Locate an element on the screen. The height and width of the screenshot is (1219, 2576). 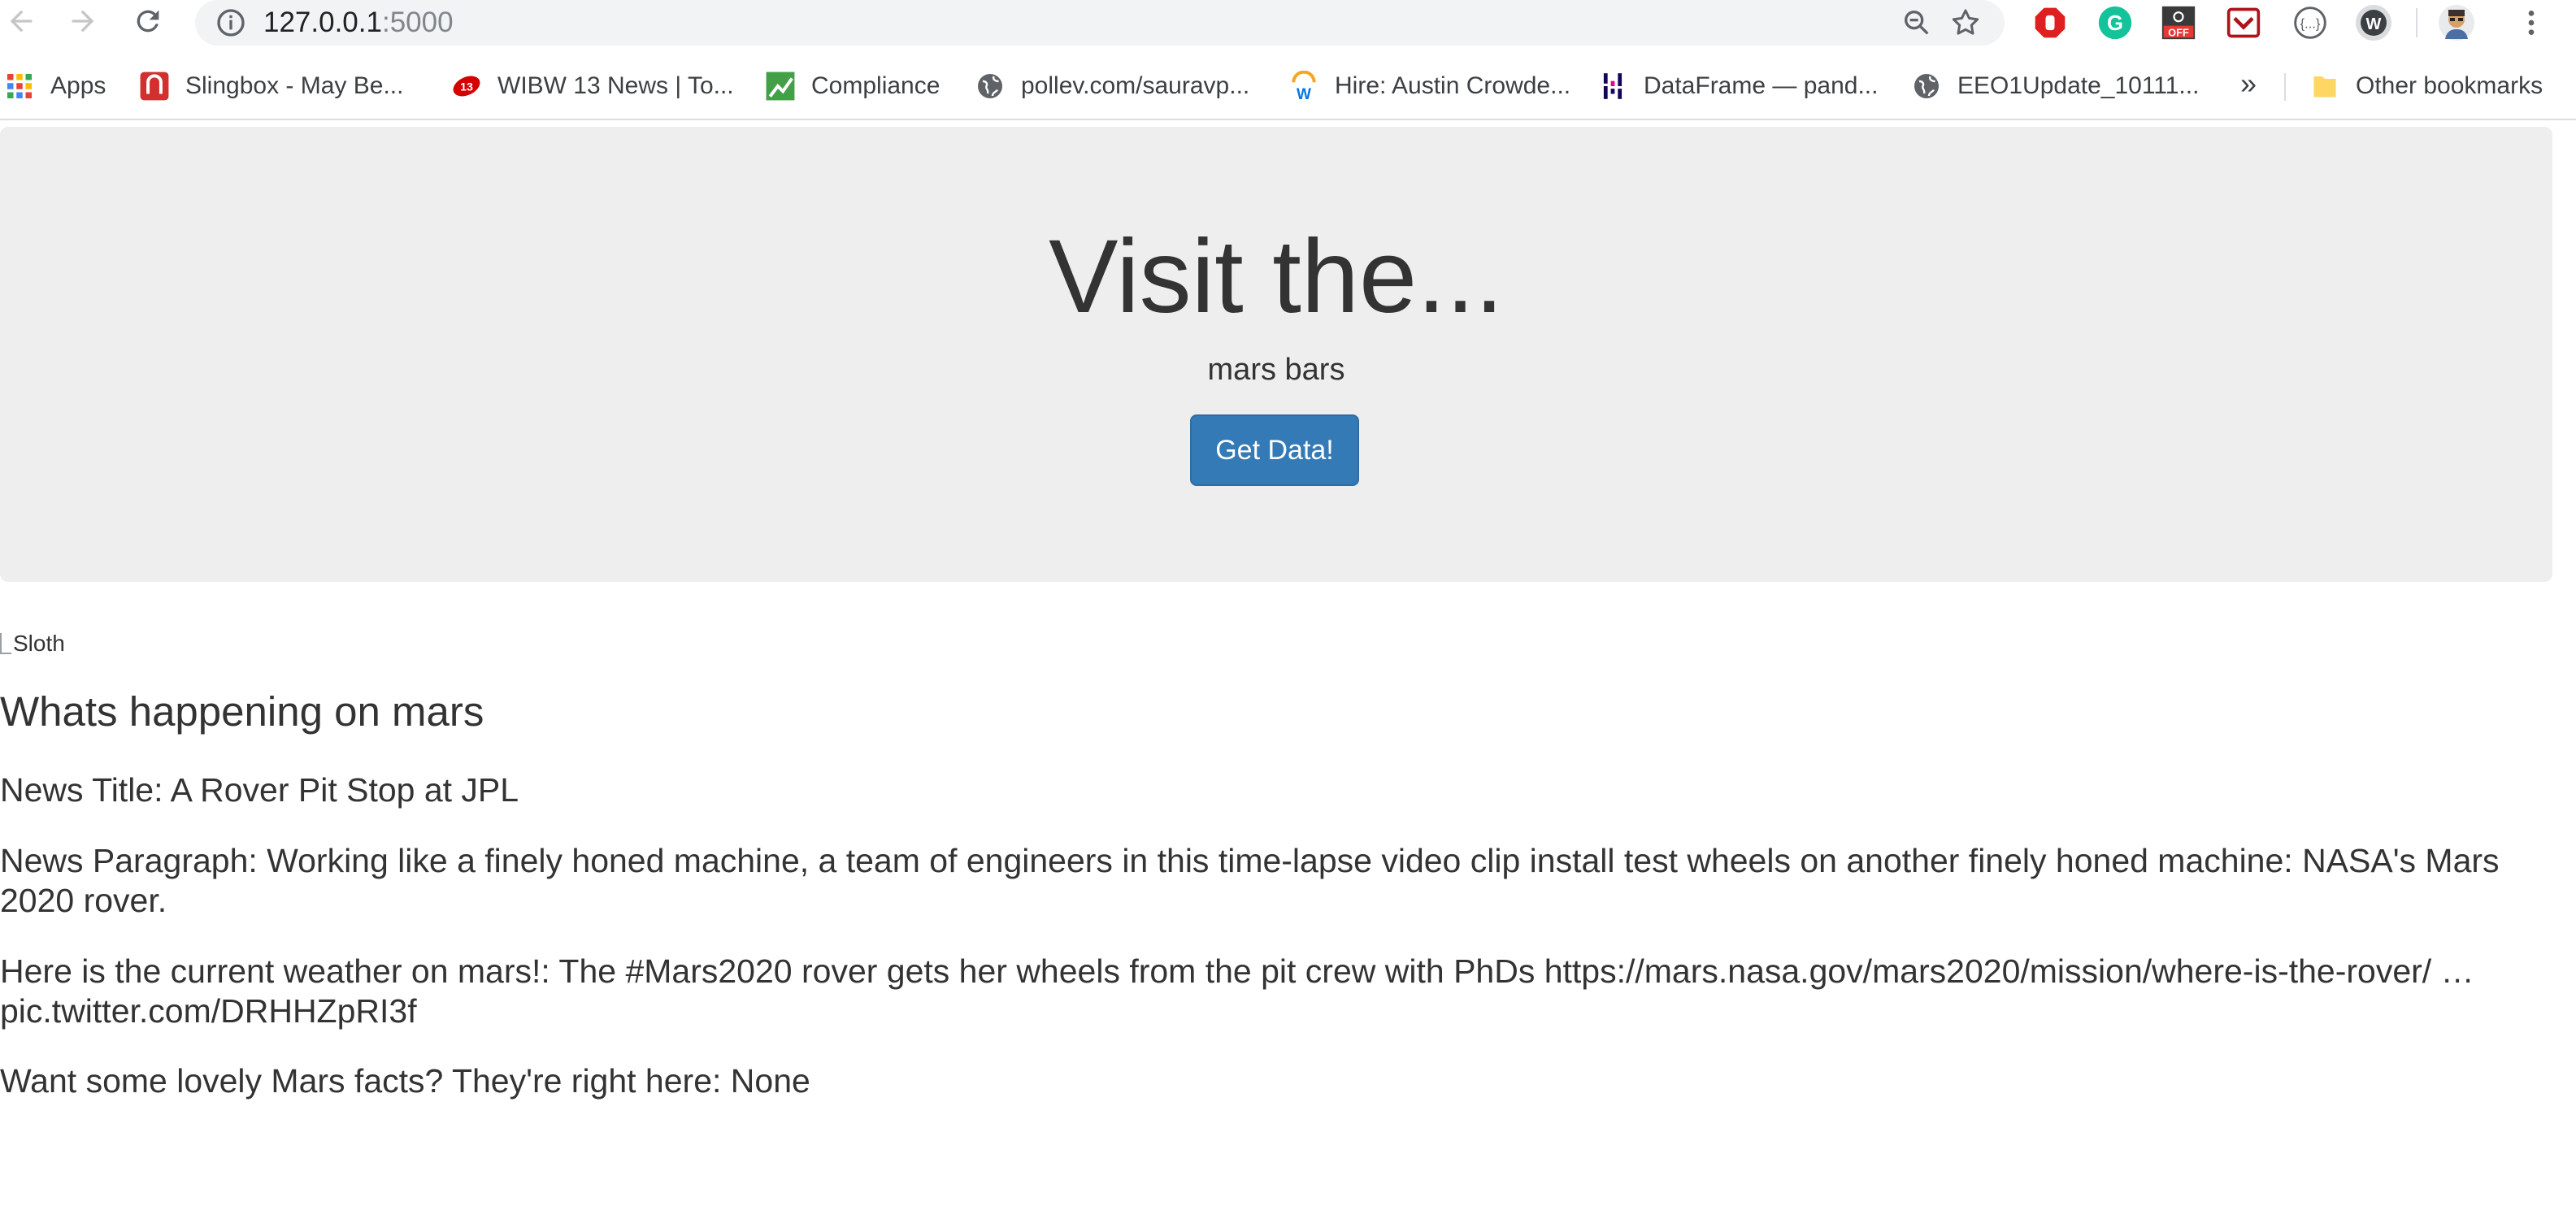
back-button is located at coordinates (21, 21).